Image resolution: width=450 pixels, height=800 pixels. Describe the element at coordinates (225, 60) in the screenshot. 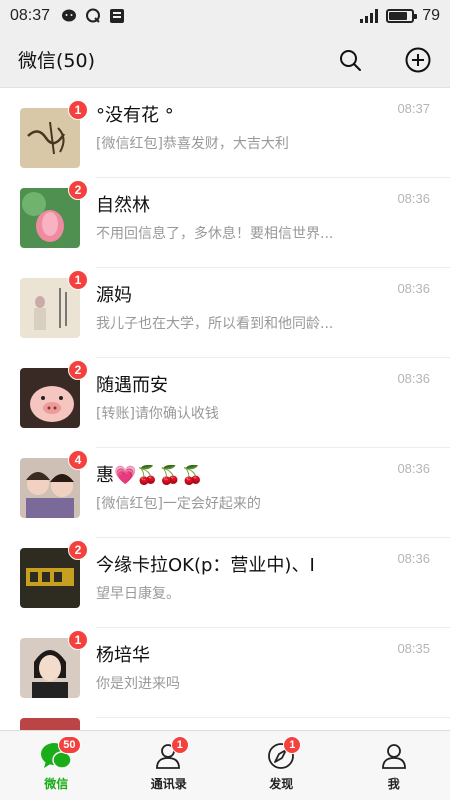

I see `app-header: 微信(50)` at that location.